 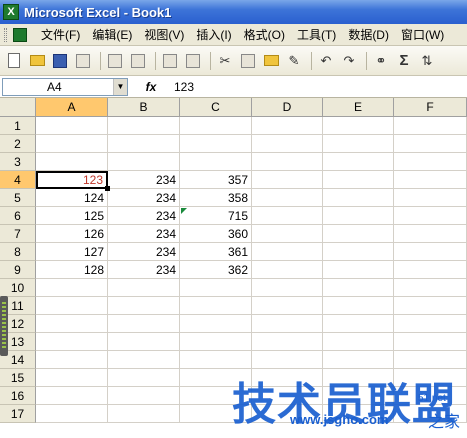 I want to click on column-header: A, so click(x=72, y=107).